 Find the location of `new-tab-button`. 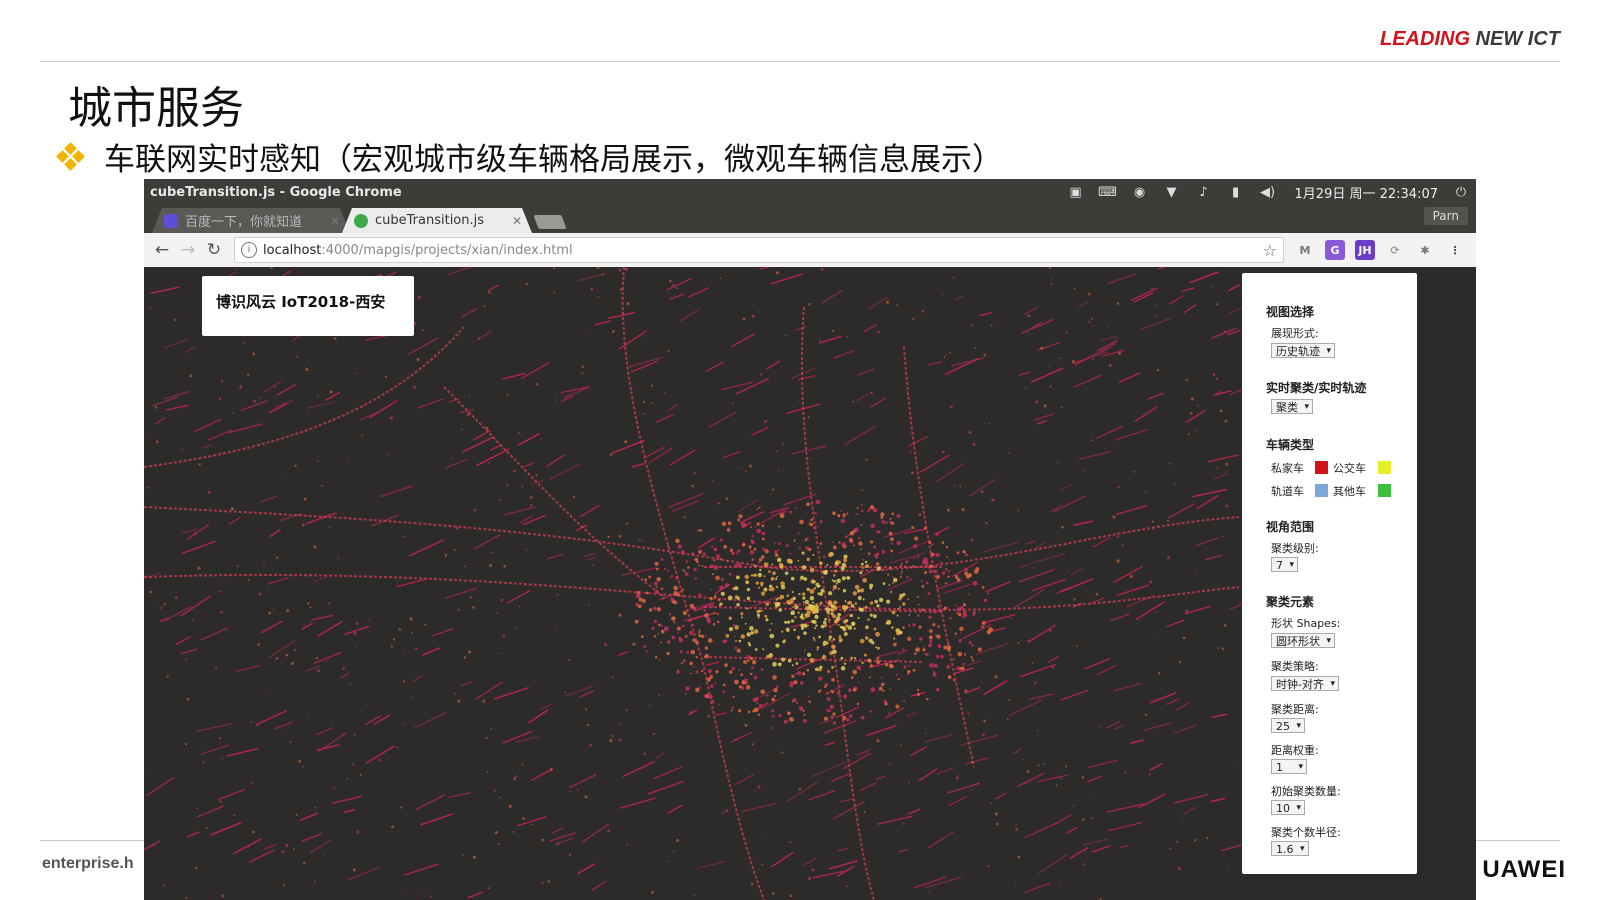

new-tab-button is located at coordinates (550, 222).